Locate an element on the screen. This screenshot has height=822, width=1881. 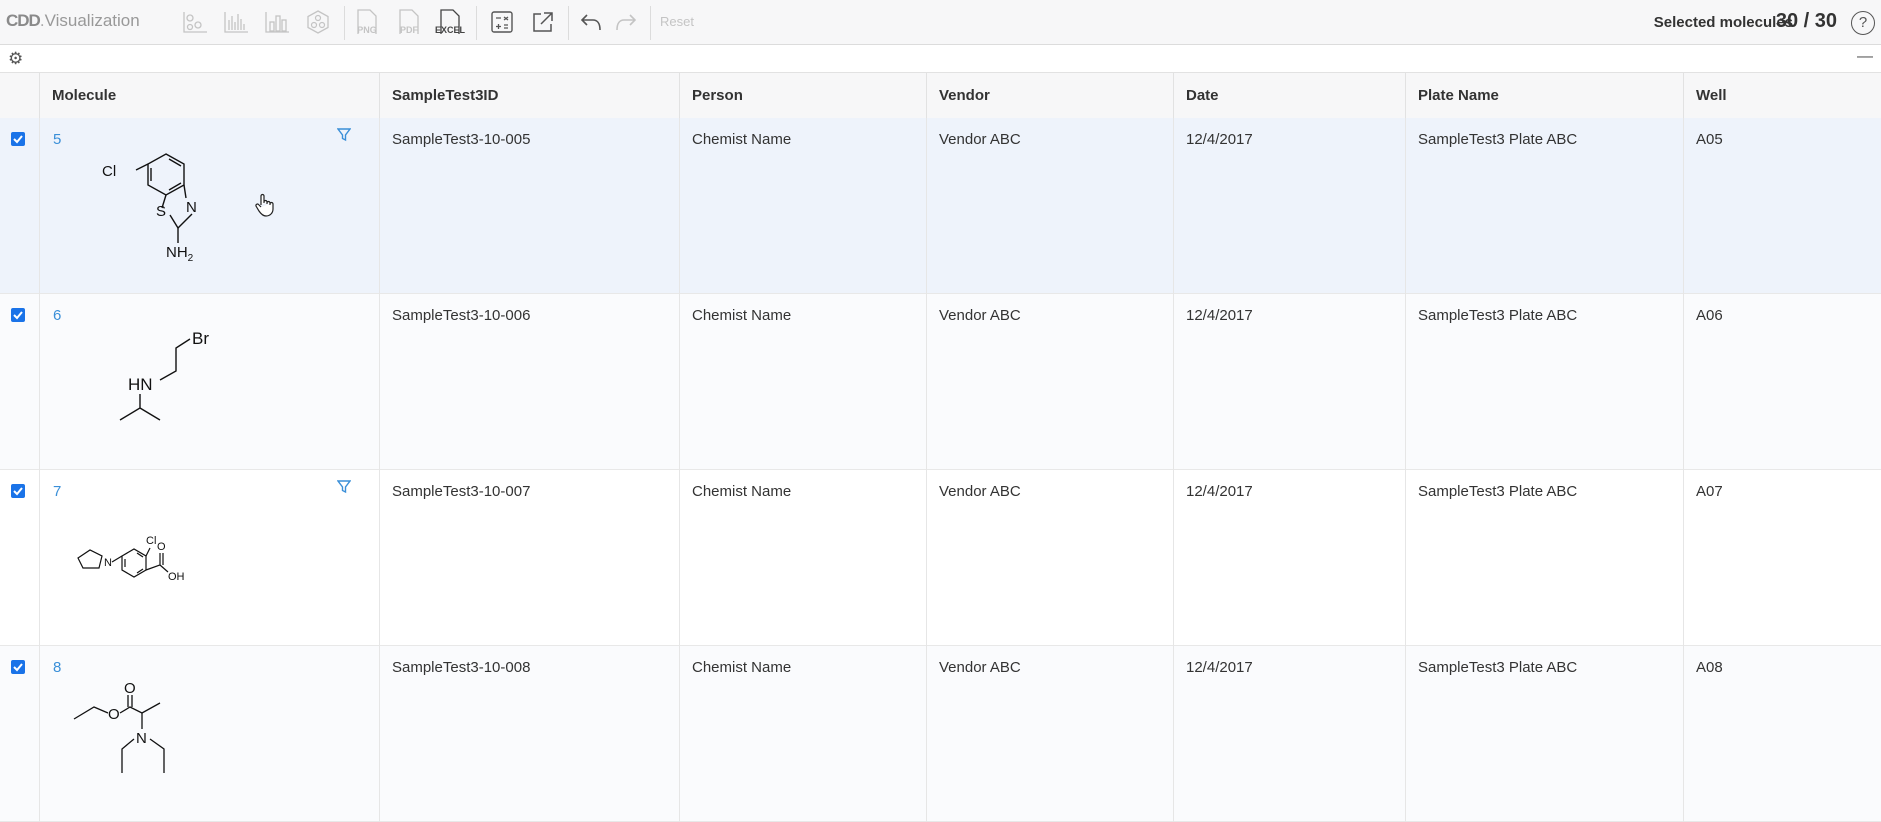
svg-text: Br is located at coordinates (200, 338).